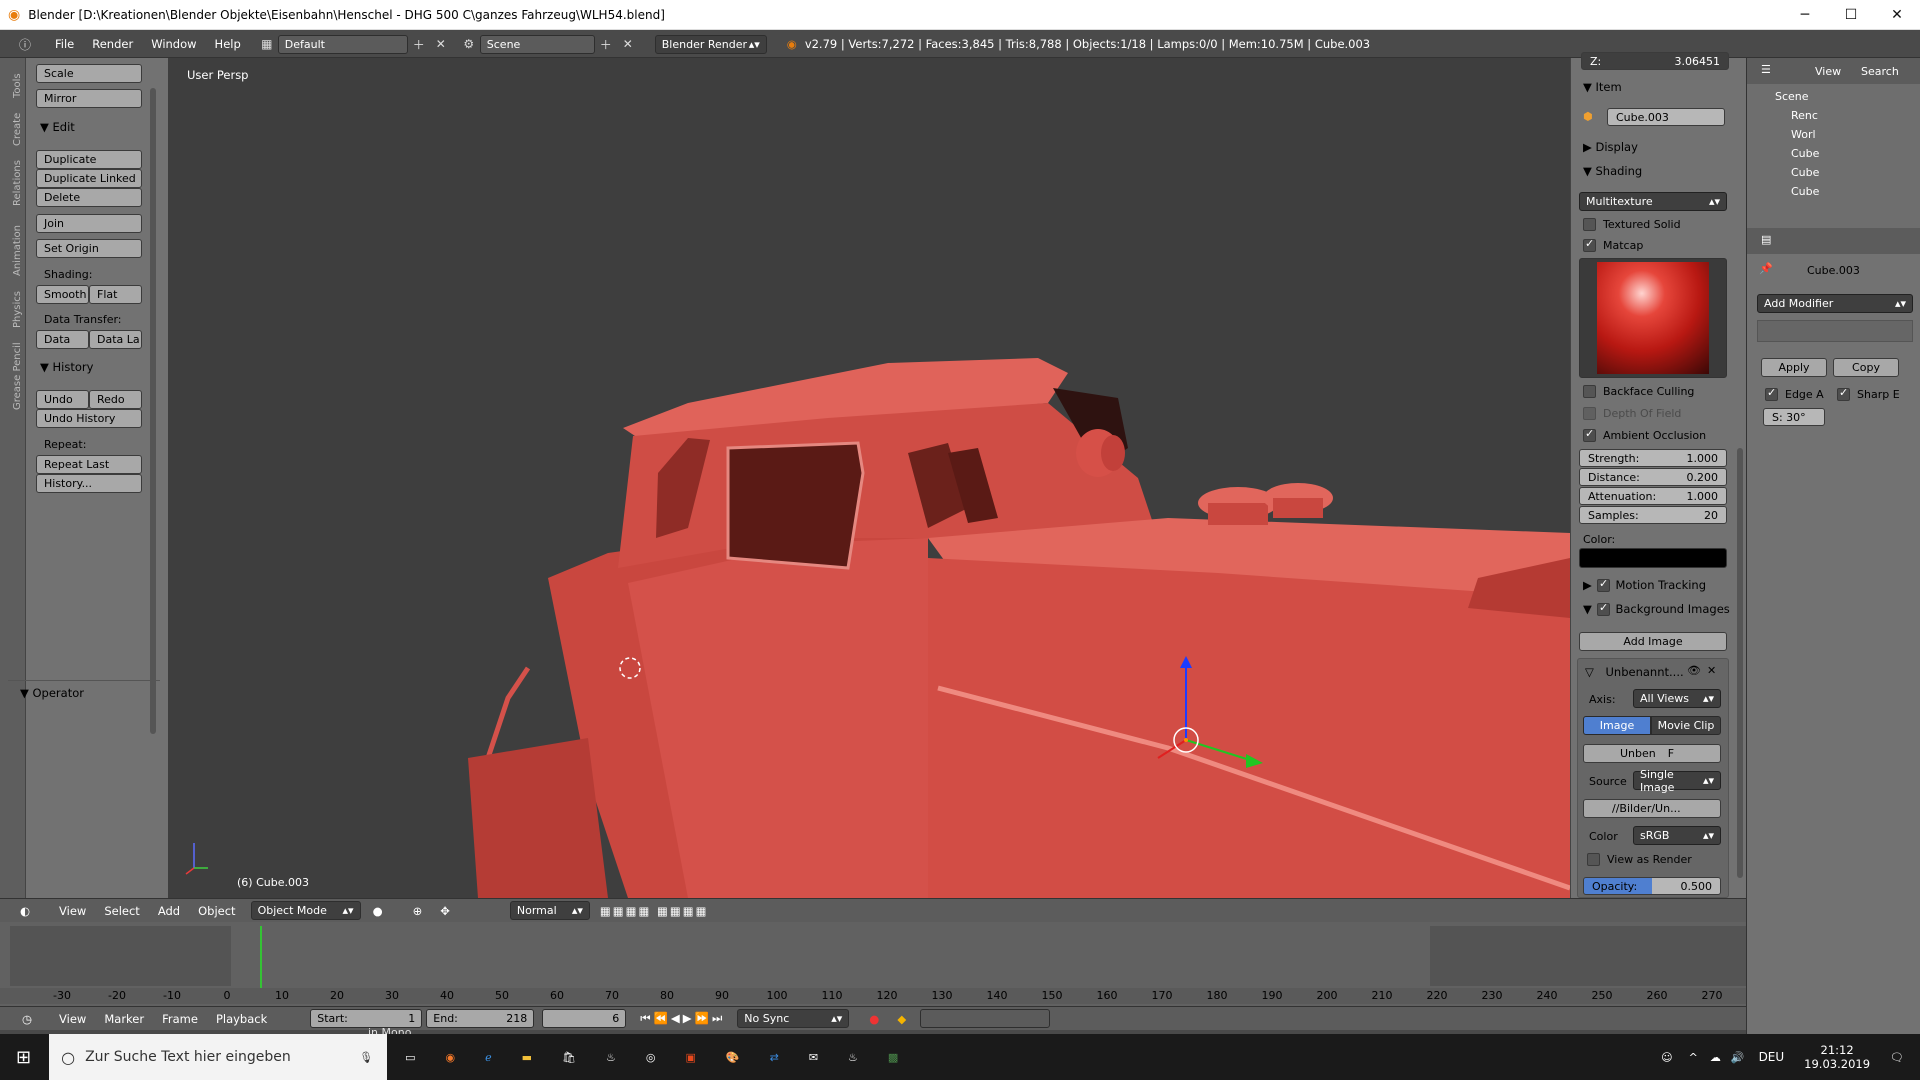 This screenshot has width=1920, height=1080. What do you see at coordinates (419, 44) in the screenshot?
I see `add-layout-icon: ＋` at bounding box center [419, 44].